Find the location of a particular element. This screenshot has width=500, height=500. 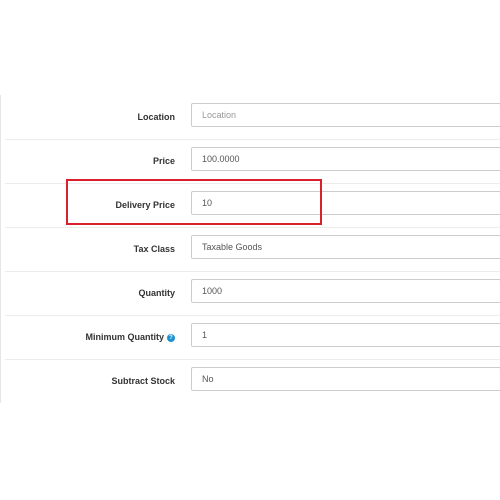

form-row-price: Price is located at coordinates (252, 161).